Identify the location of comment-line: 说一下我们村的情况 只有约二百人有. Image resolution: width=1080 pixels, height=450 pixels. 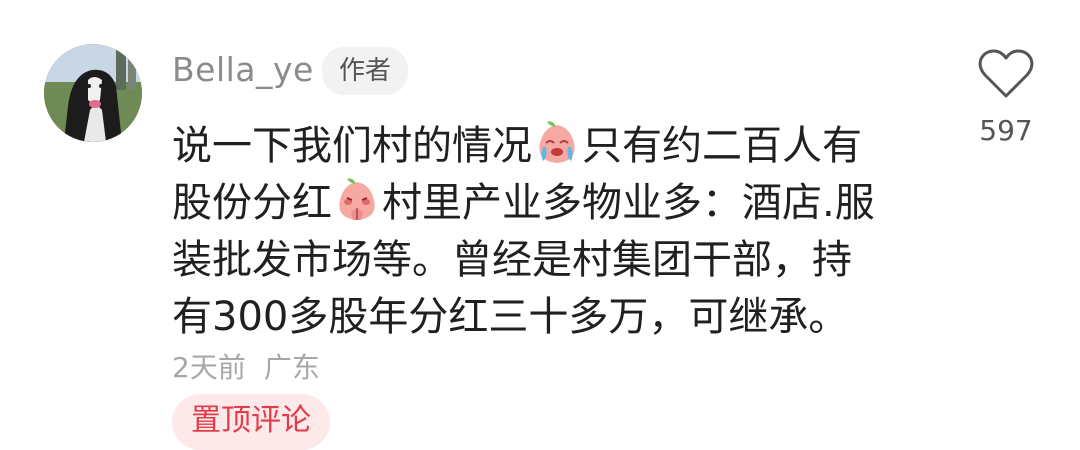
(552, 146).